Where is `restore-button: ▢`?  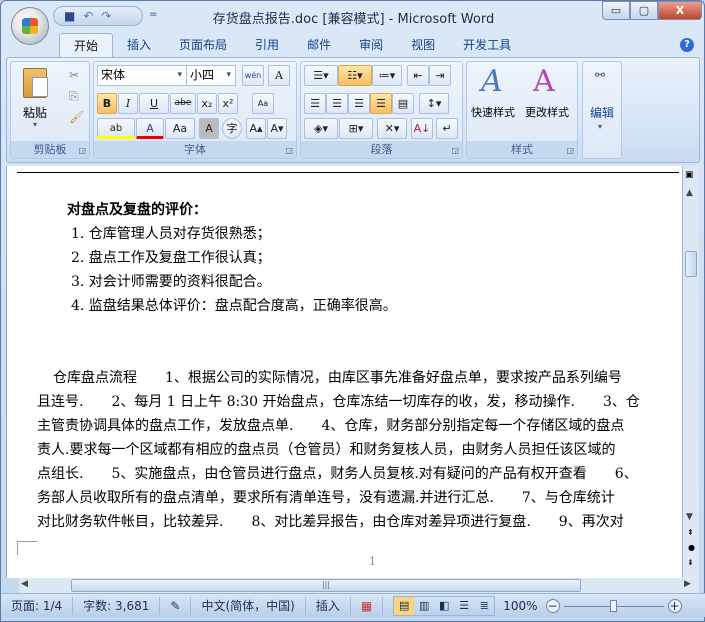
restore-button: ▢ is located at coordinates (644, 10).